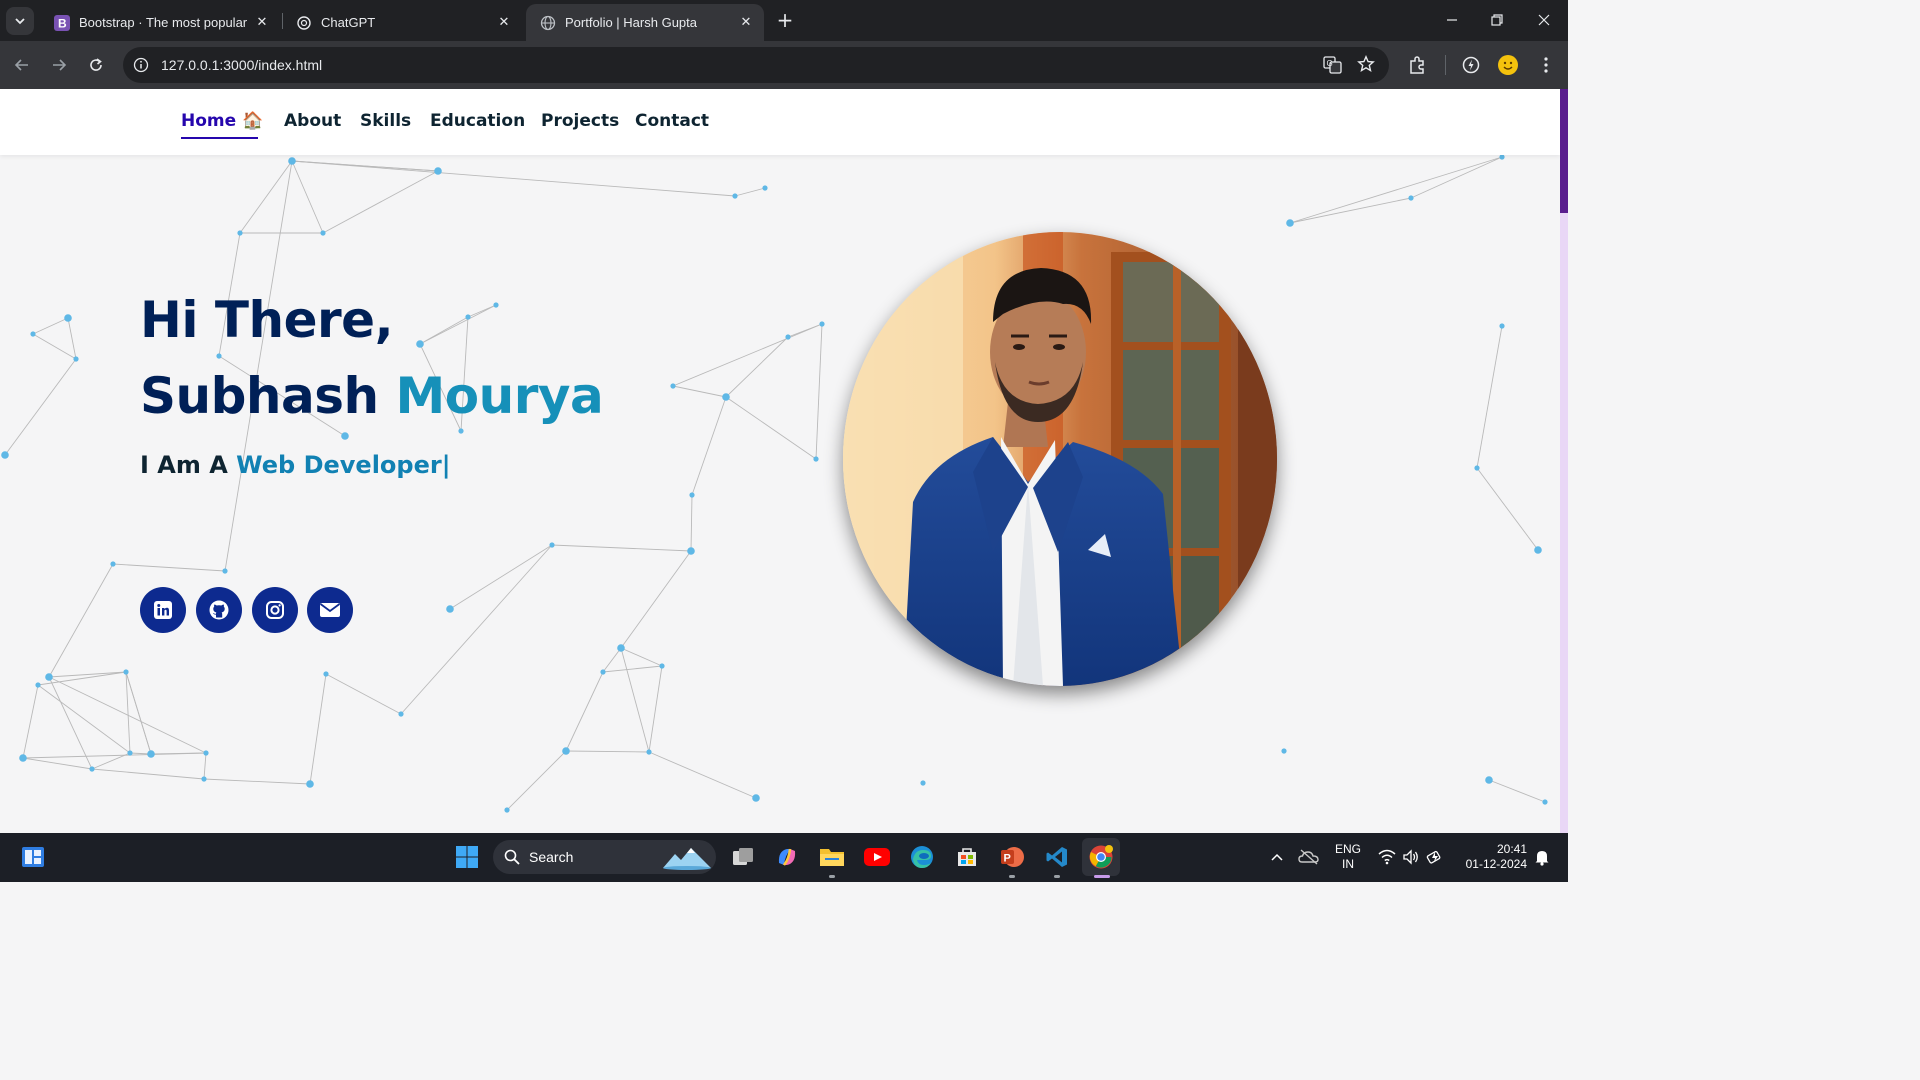 The image size is (1920, 1080). Describe the element at coordinates (1445, 65) in the screenshot. I see `toolbar-divider` at that location.